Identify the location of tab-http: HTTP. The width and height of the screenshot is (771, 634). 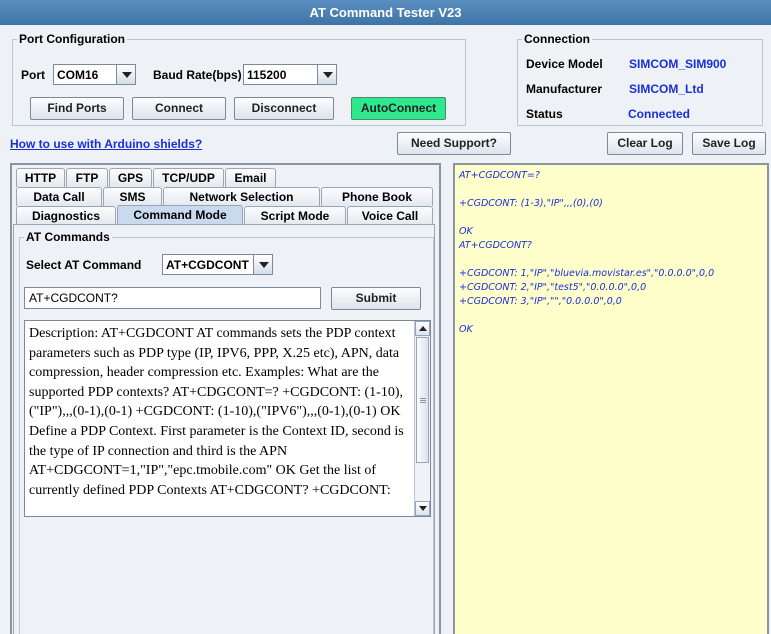
(40, 177).